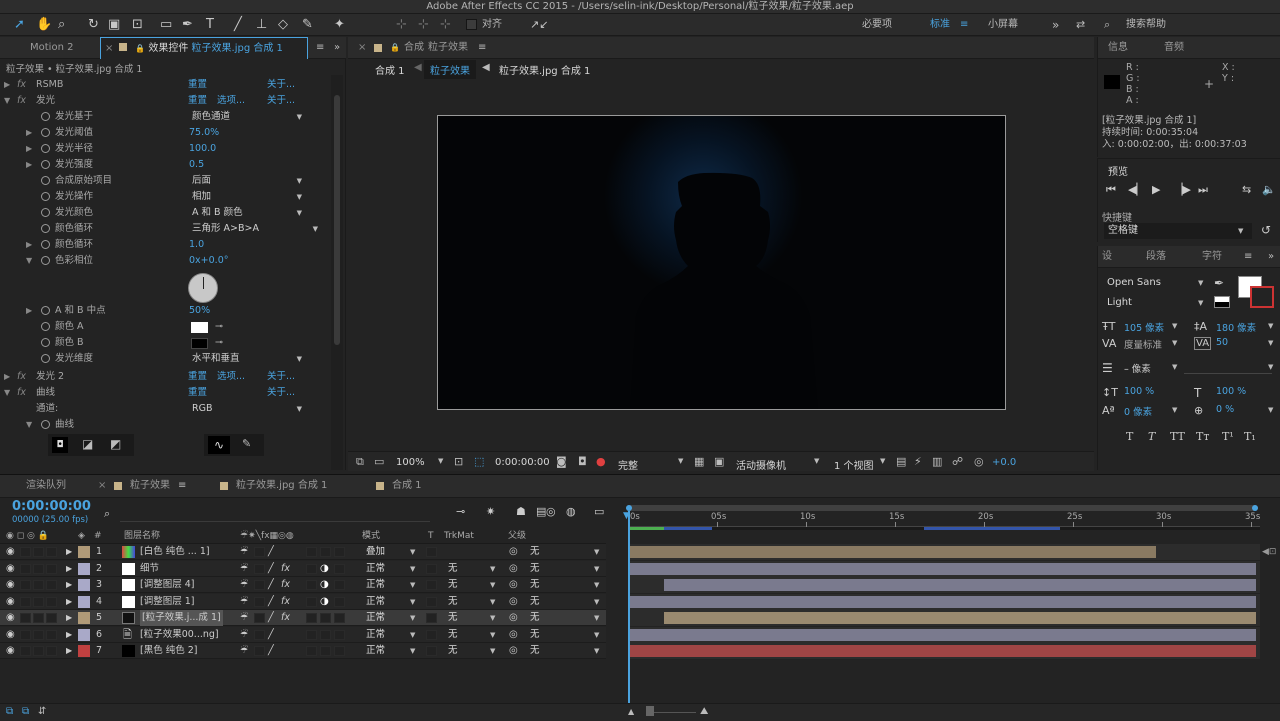 The image size is (1280, 721). Describe the element at coordinates (1269, 189) in the screenshot. I see `audio-icon: 🔈` at that location.